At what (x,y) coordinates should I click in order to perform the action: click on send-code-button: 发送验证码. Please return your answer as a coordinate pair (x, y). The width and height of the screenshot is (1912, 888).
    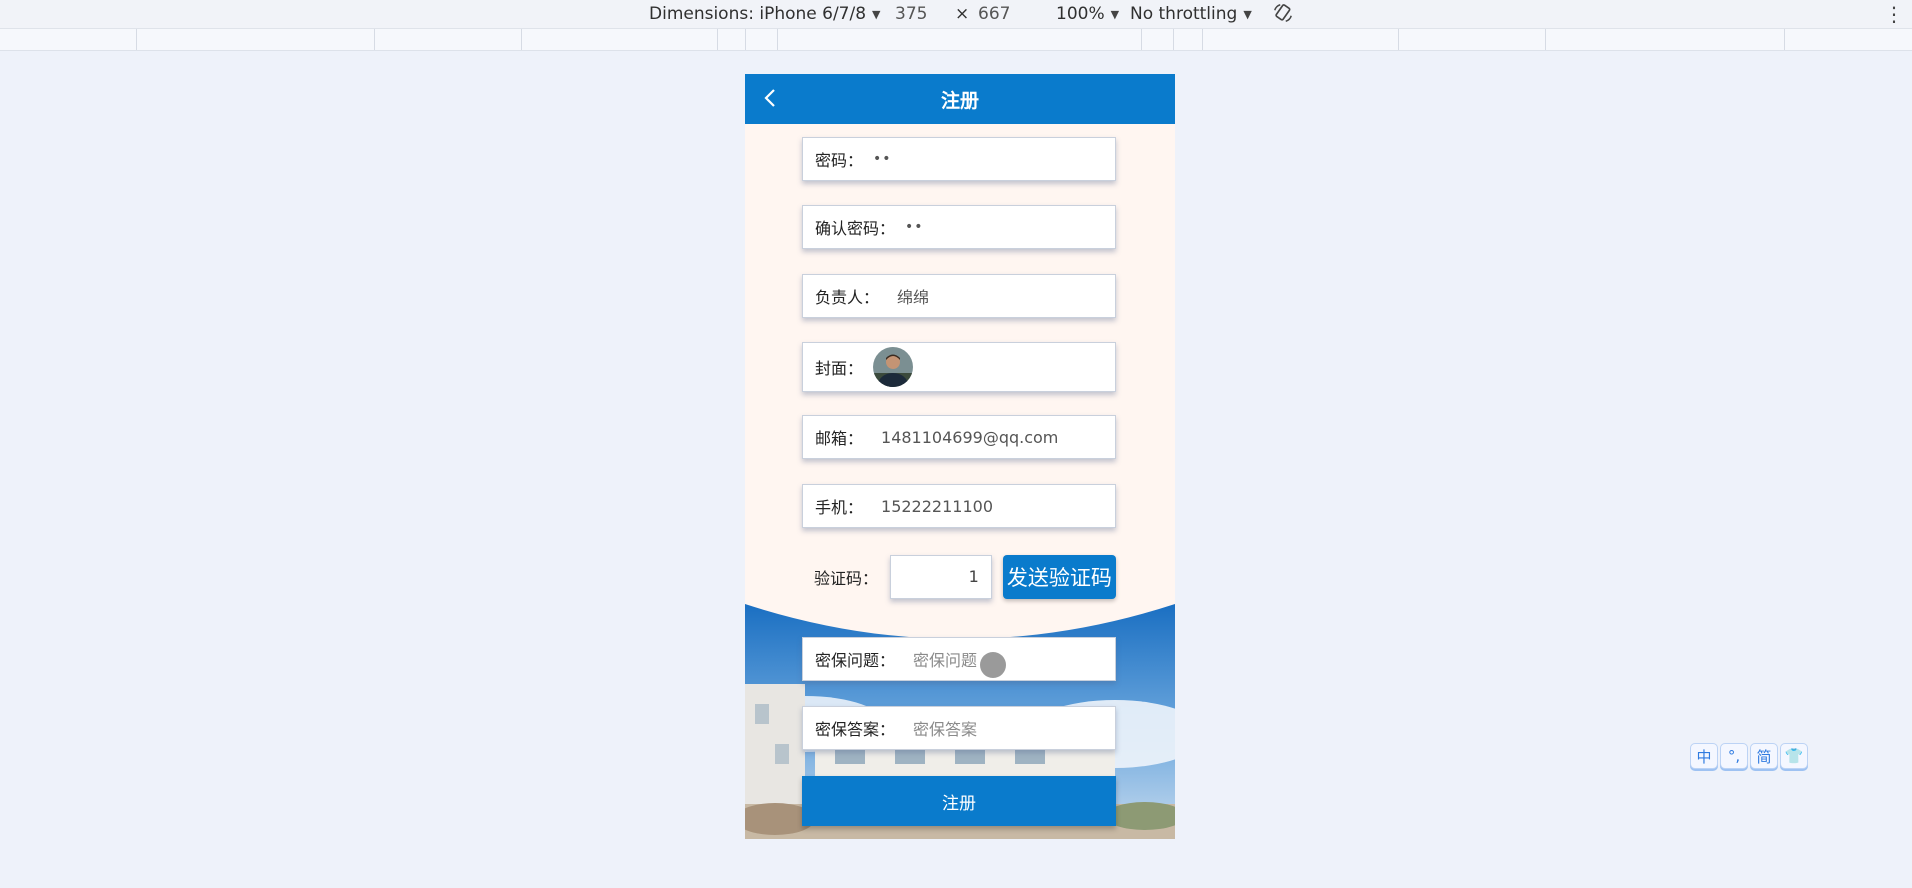
    Looking at the image, I should click on (1059, 577).